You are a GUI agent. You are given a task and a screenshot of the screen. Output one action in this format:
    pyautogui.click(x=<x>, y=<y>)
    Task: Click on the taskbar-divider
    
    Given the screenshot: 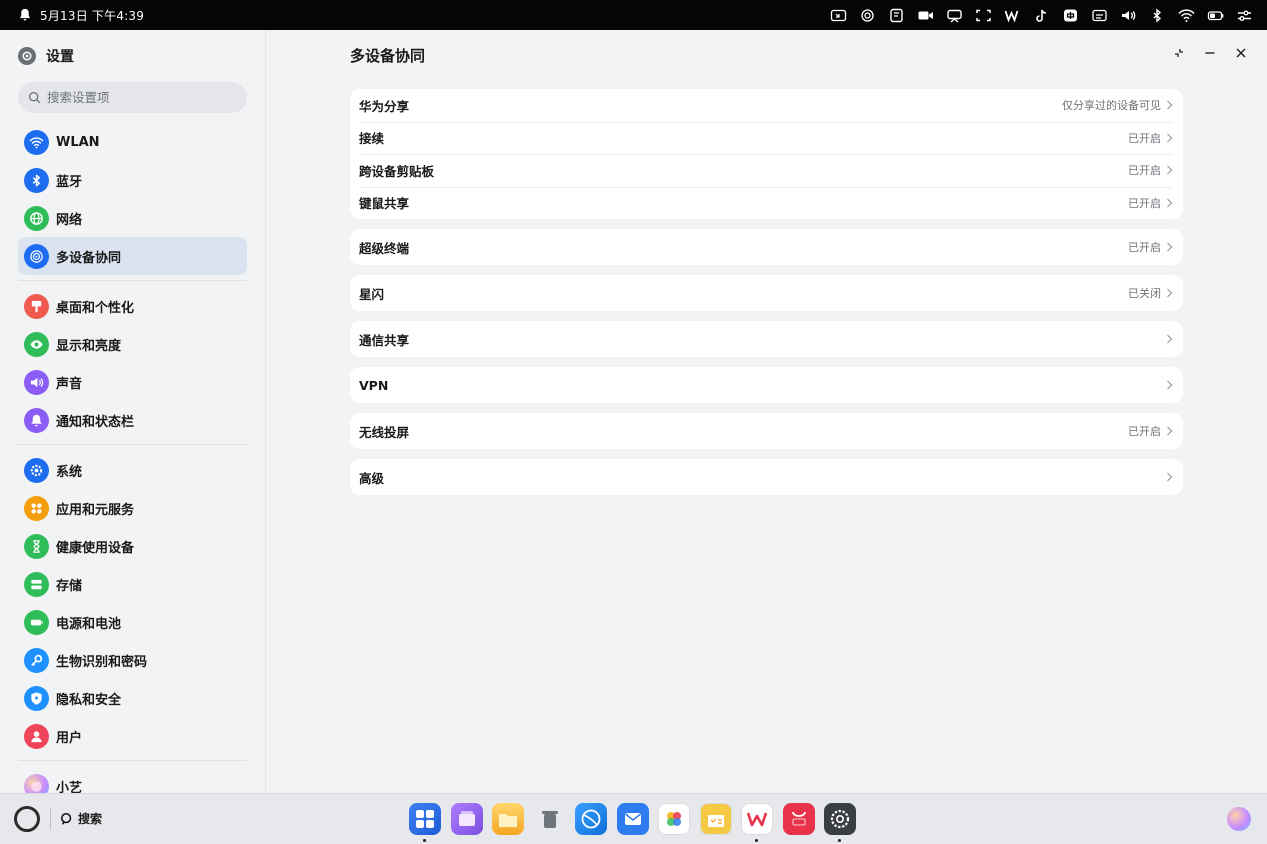 What is the action you would take?
    pyautogui.click(x=50, y=819)
    